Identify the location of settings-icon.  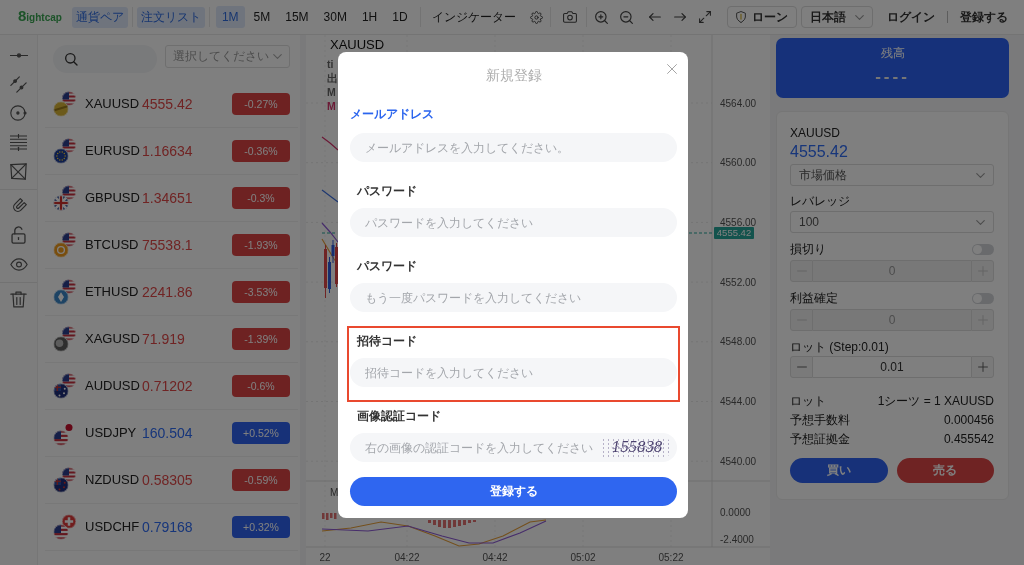
(536, 17).